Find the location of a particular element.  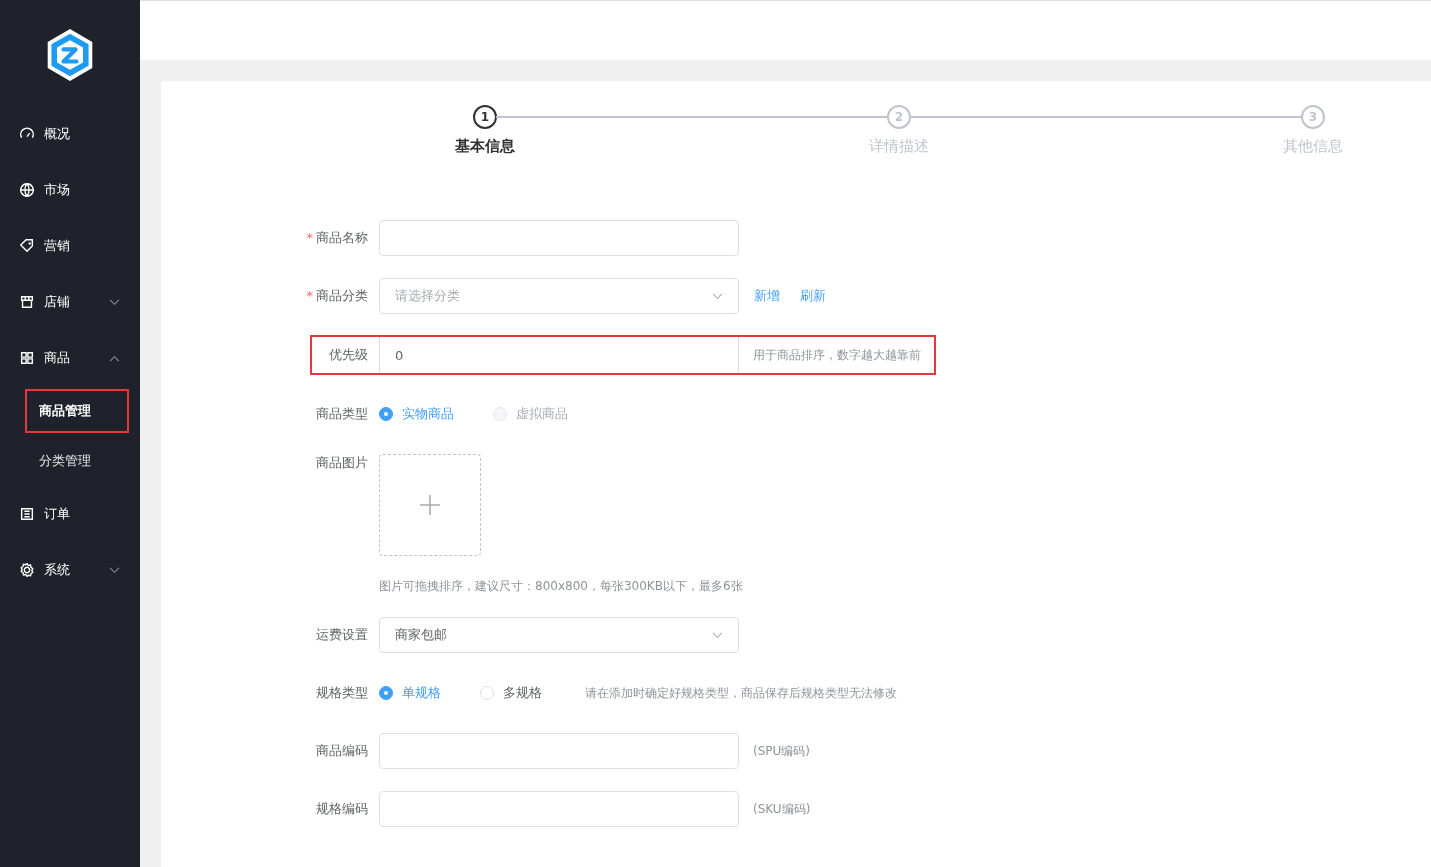

select-field: 商家包邮 is located at coordinates (559, 635).